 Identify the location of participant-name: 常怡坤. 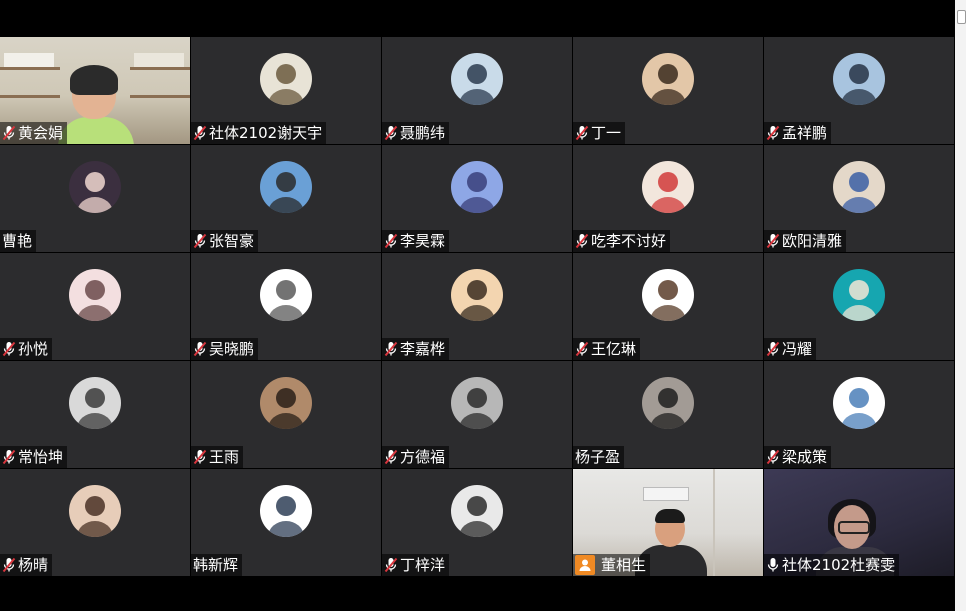
(41, 457).